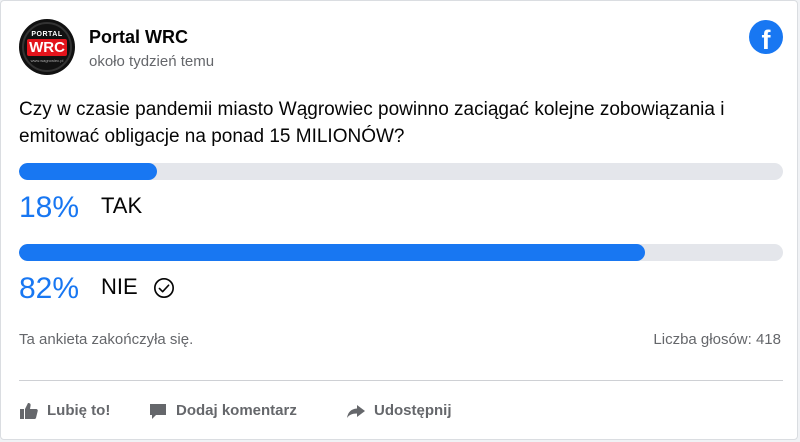 The height and width of the screenshot is (442, 800). I want to click on share-label: Udostępnij, so click(413, 410).